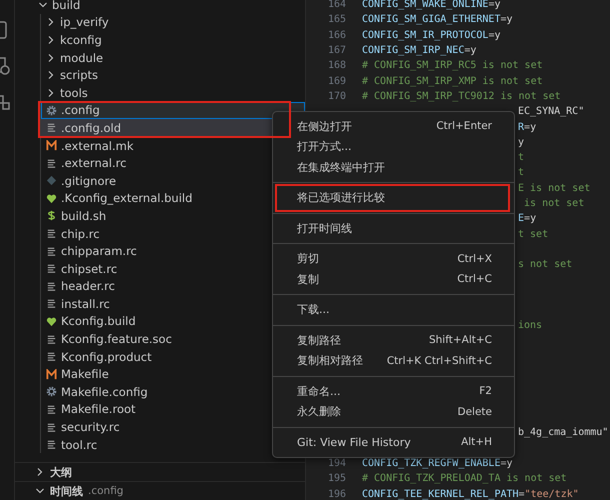 This screenshot has height=500, width=610. Describe the element at coordinates (336, 35) in the screenshot. I see `line-number: 166` at that location.